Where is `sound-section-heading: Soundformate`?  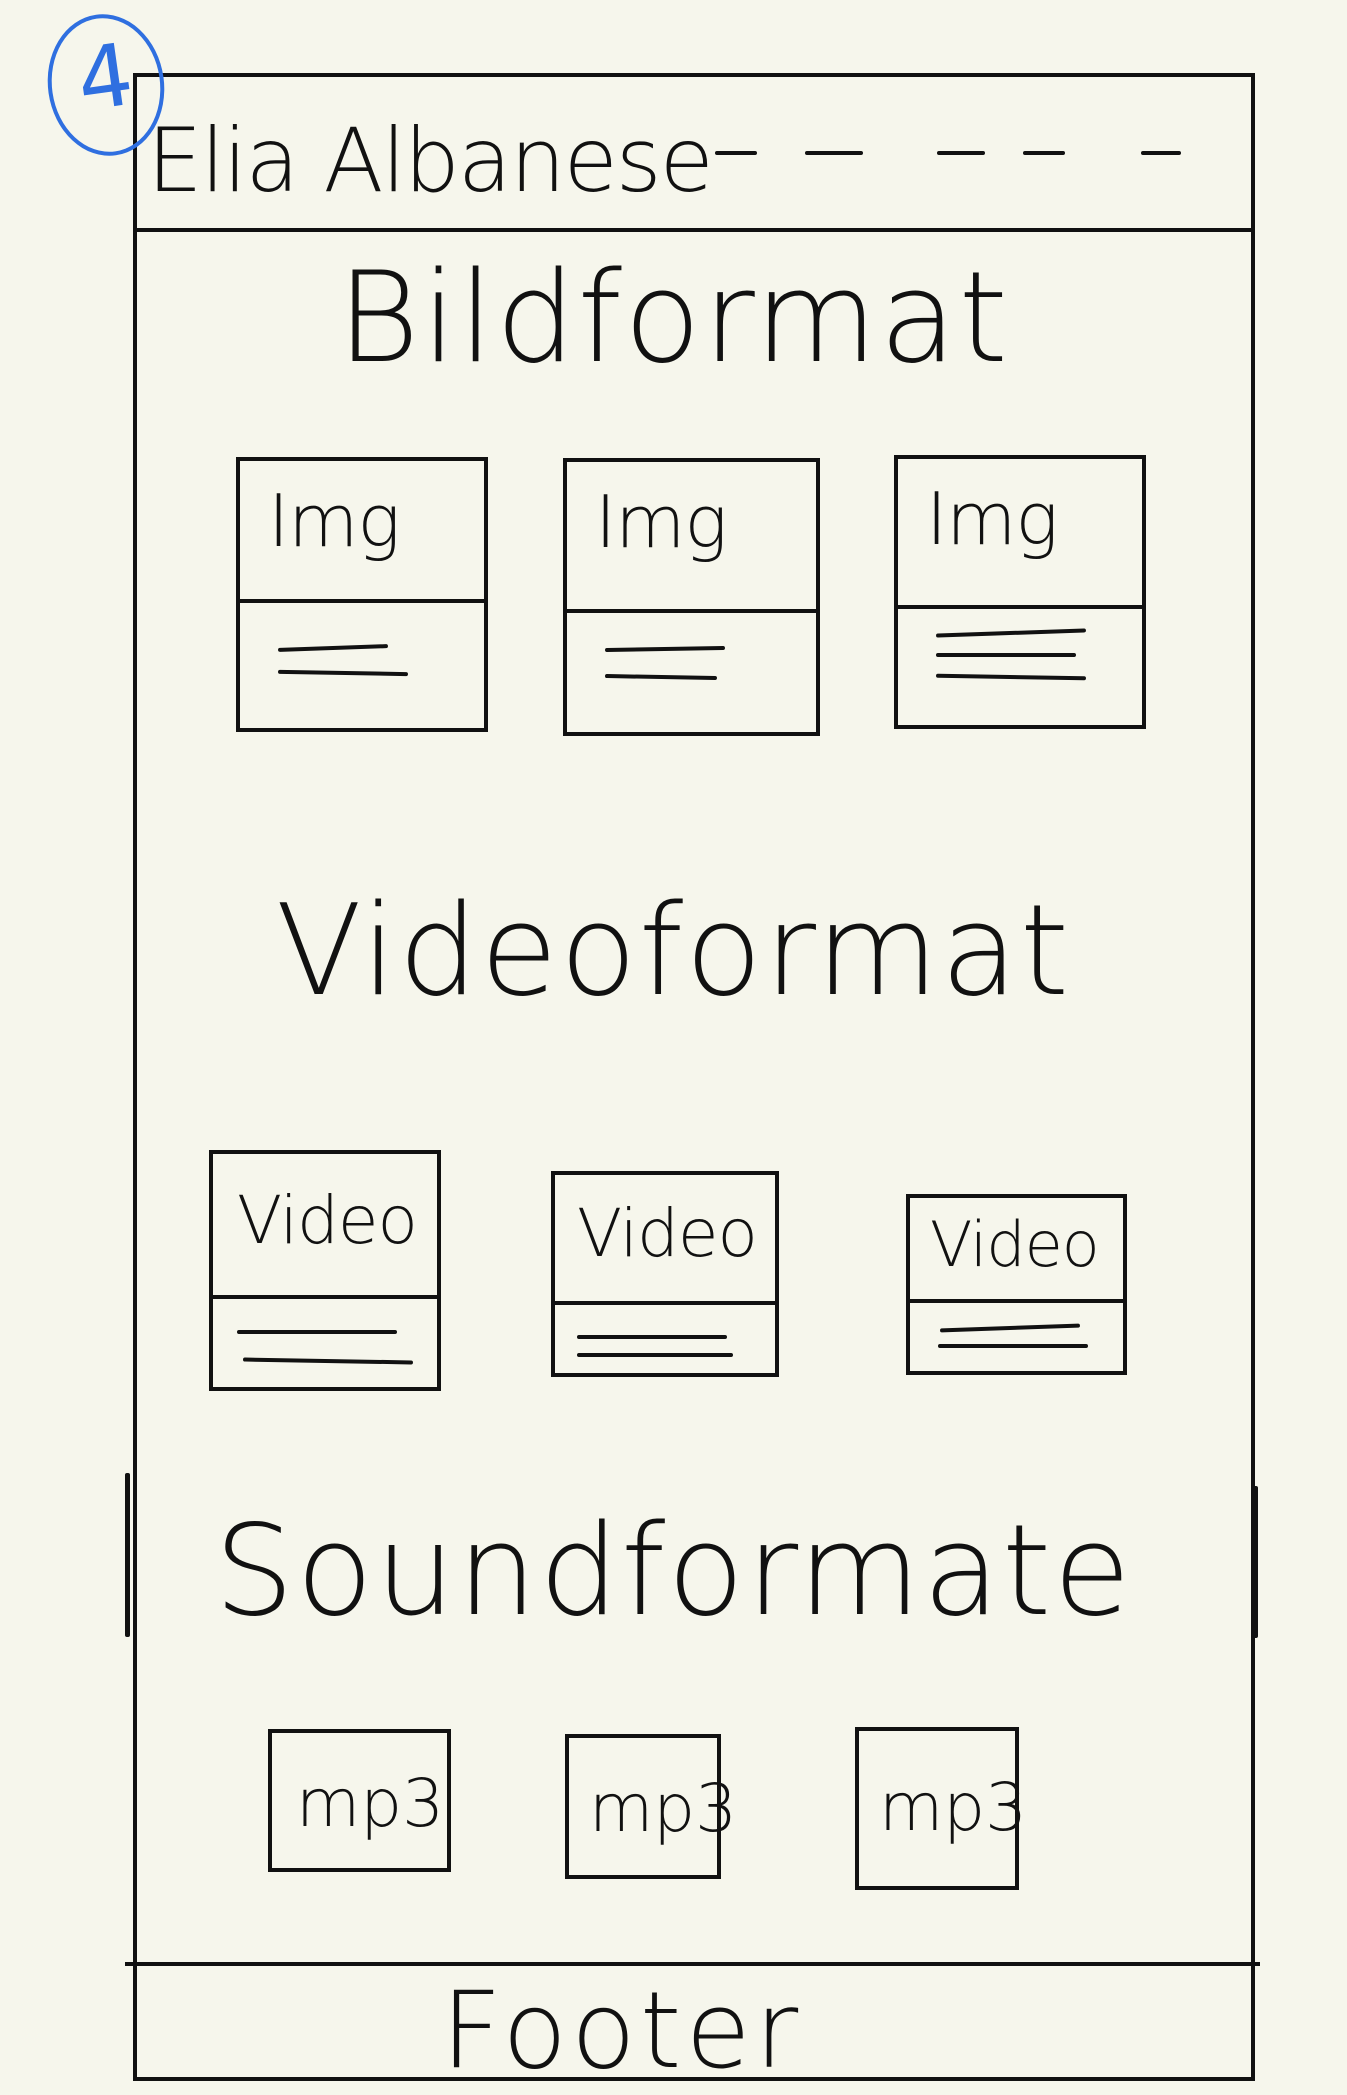 sound-section-heading: Soundformate is located at coordinates (673, 1570).